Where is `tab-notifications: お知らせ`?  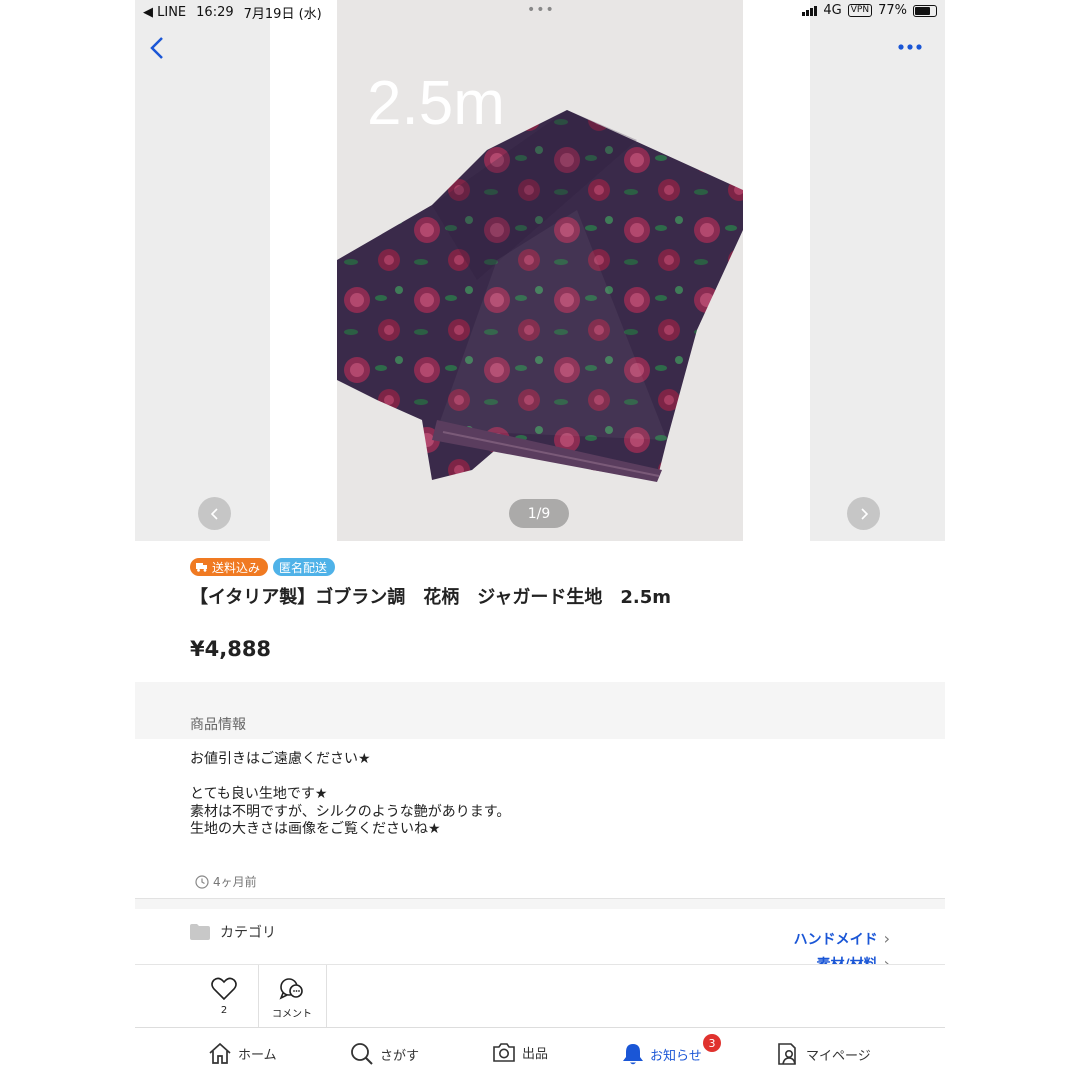
tab-notifications: お知らせ is located at coordinates (662, 1054).